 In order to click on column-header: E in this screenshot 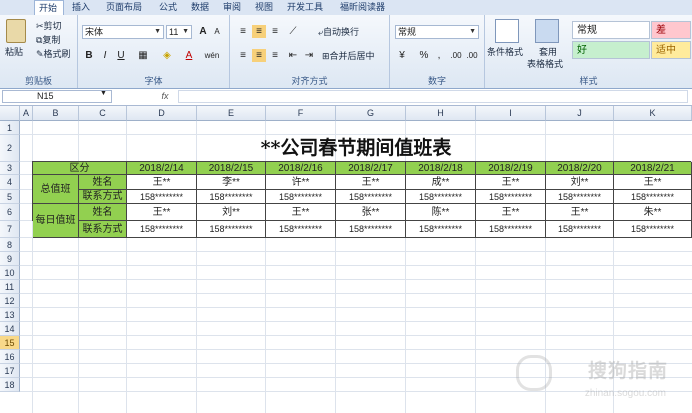, I will do `click(231, 113)`.